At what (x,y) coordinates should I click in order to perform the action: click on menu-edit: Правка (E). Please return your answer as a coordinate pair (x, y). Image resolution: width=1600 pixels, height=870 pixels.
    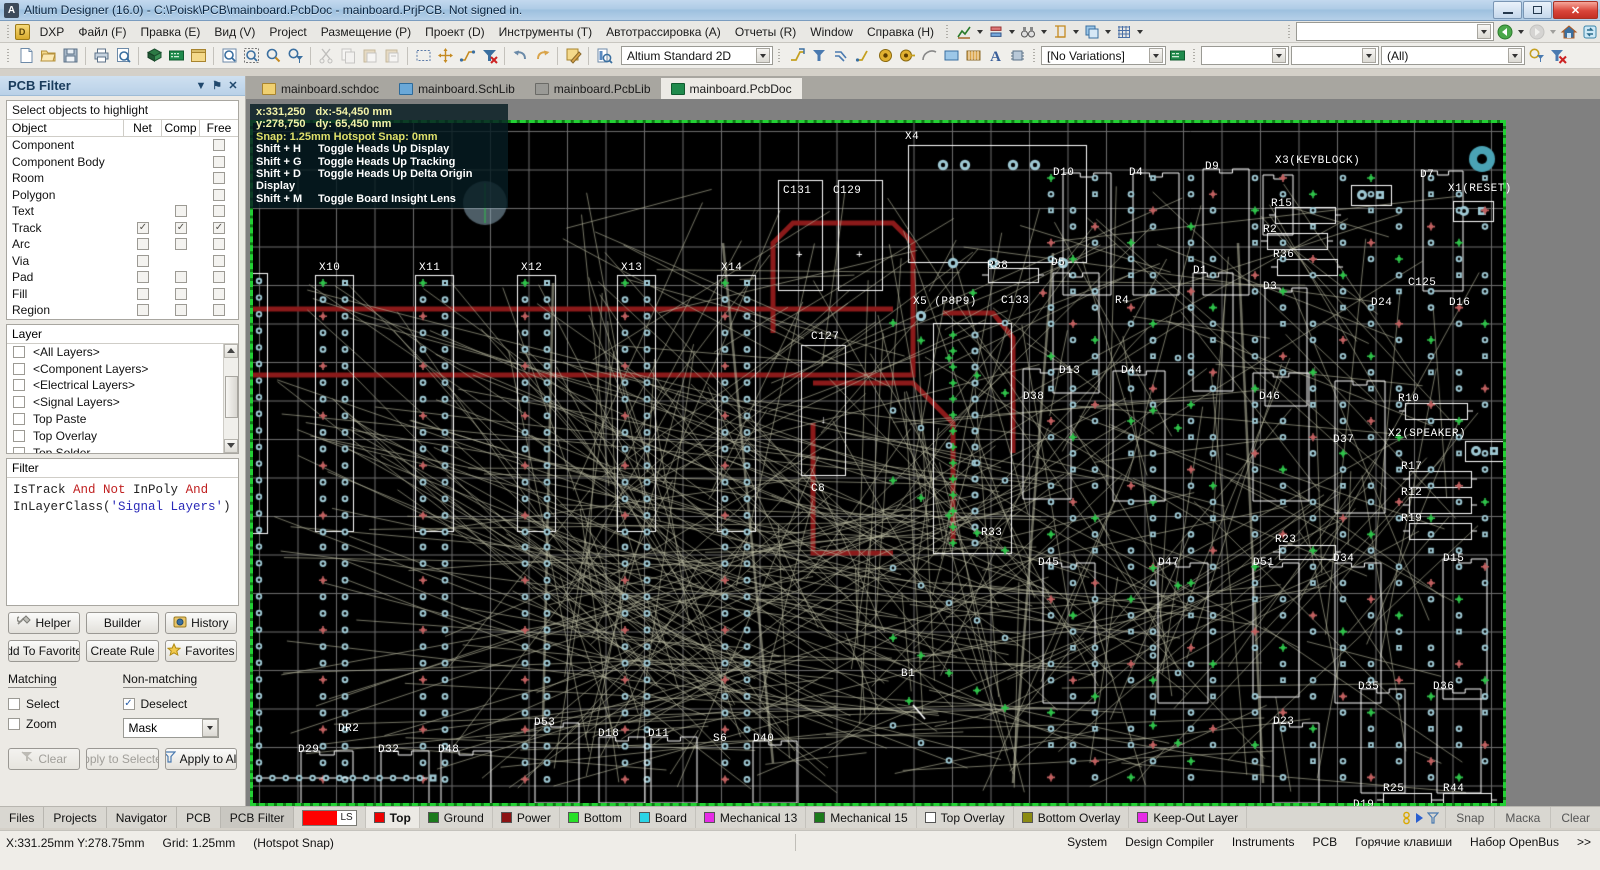
    Looking at the image, I should click on (171, 32).